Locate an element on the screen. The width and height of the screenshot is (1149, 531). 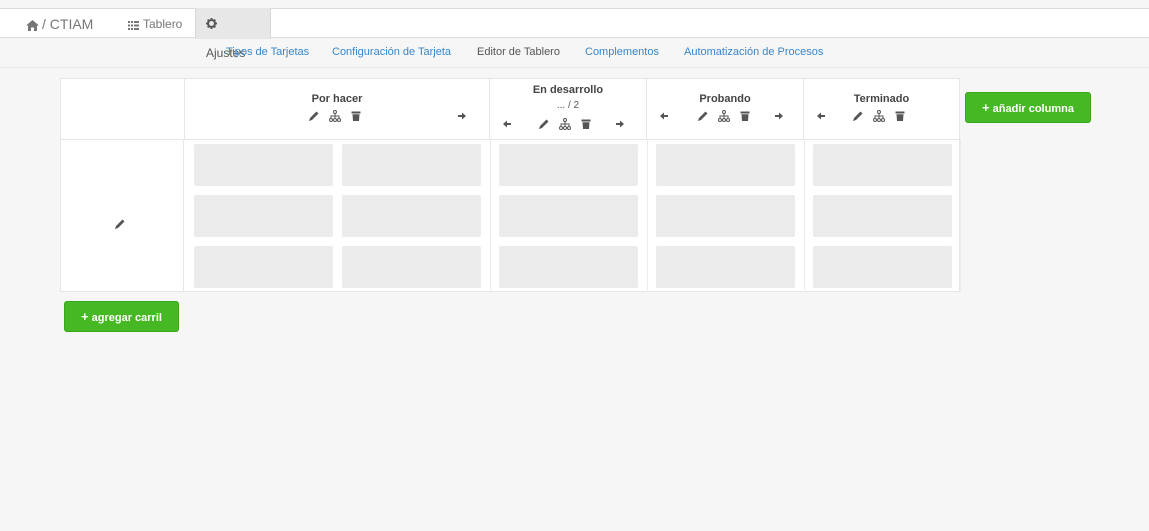
add-lane-button: + agregar carril is located at coordinates (121, 316).